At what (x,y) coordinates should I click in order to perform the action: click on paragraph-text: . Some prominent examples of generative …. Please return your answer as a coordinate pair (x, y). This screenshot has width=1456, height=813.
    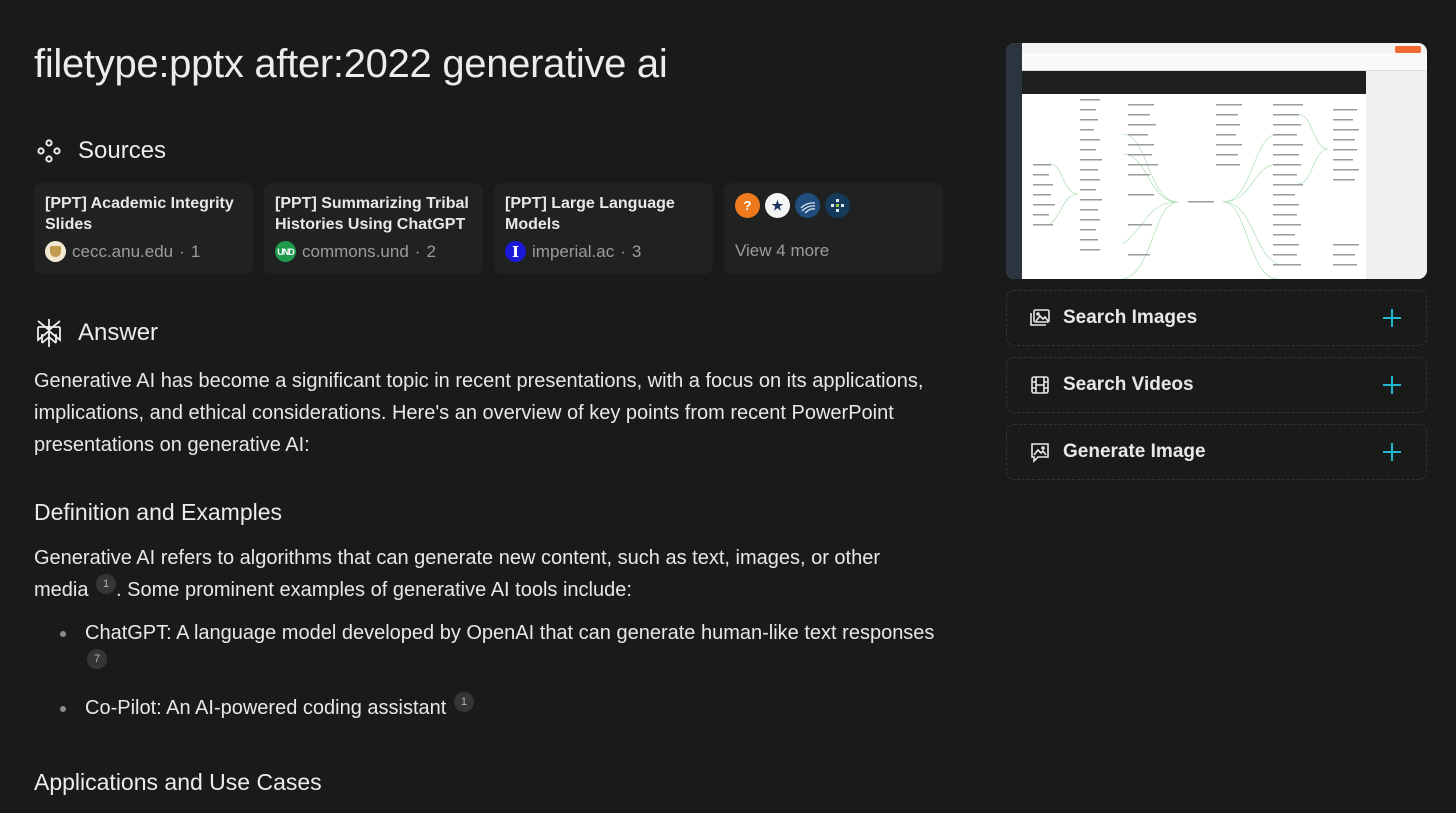
    Looking at the image, I should click on (374, 590).